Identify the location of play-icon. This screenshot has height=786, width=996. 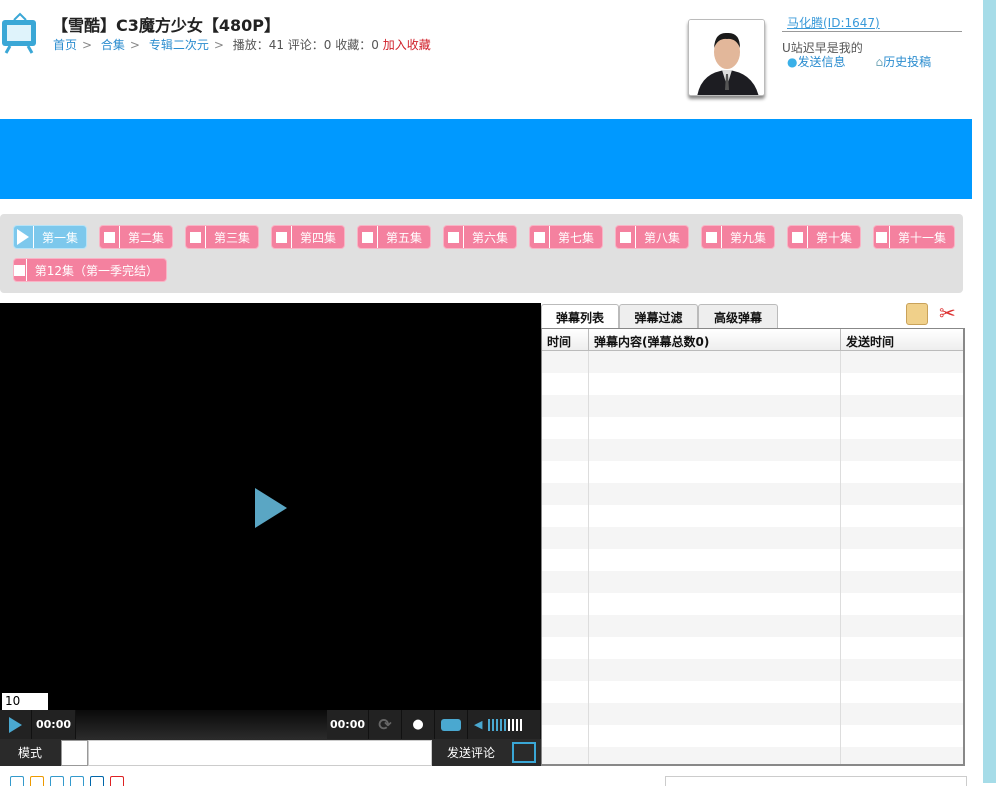
(24, 237).